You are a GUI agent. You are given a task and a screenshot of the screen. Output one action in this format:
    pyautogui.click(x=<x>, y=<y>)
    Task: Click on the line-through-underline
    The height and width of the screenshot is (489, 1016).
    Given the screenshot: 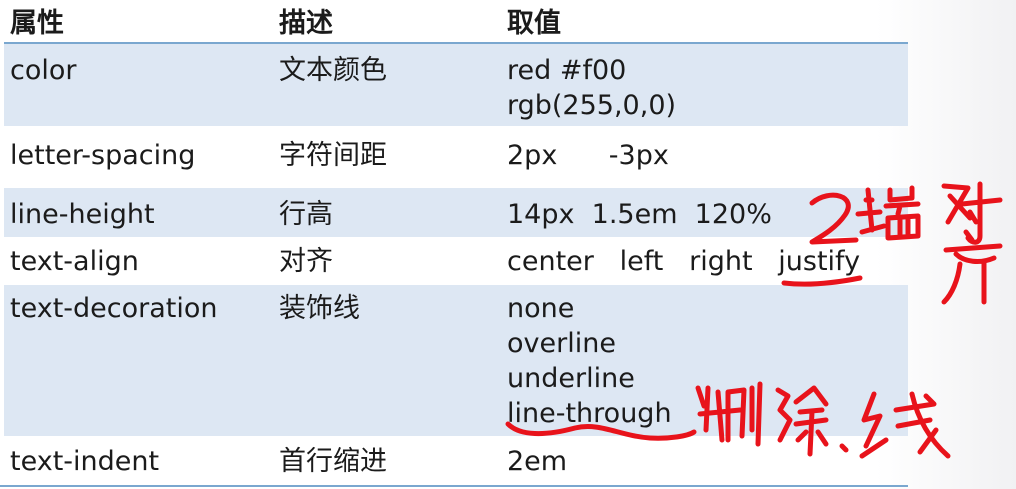 What is the action you would take?
    pyautogui.click(x=601, y=431)
    